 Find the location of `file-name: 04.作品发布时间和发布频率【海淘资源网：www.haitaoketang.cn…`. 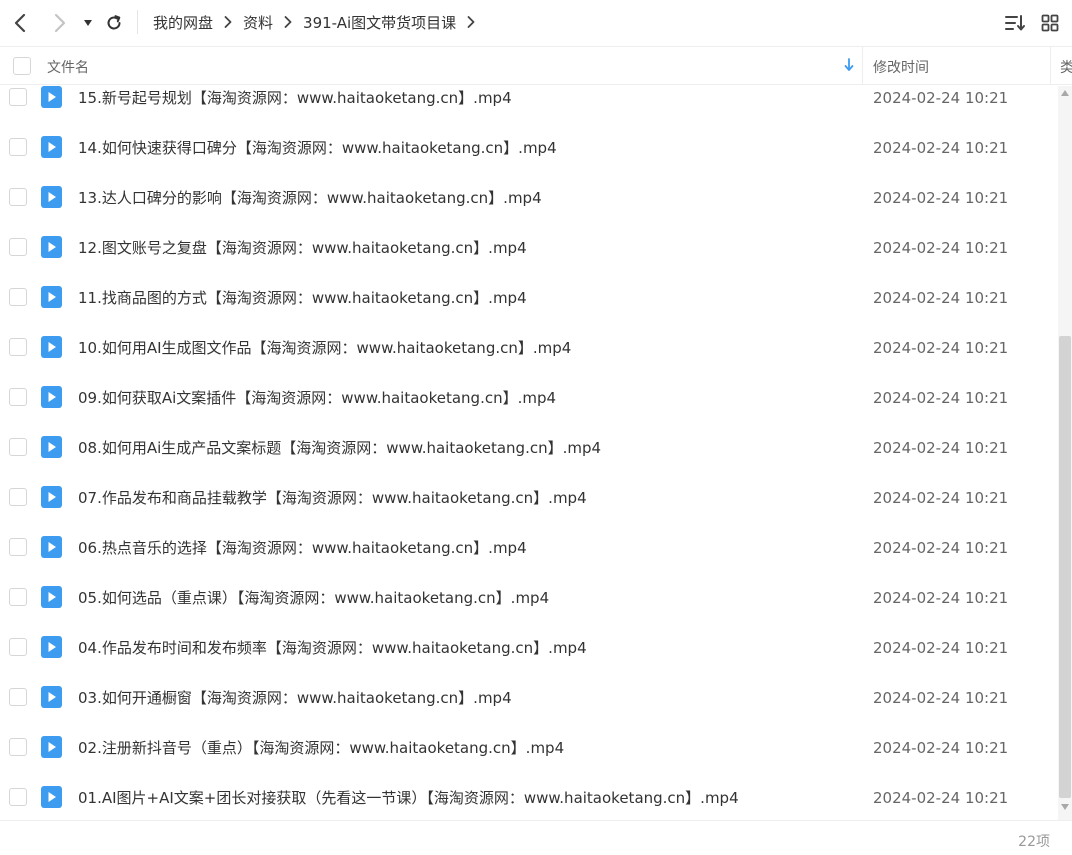

file-name: 04.作品发布时间和发布频率【海淘资源网：www.haitaoketang.cn… is located at coordinates (332, 648).